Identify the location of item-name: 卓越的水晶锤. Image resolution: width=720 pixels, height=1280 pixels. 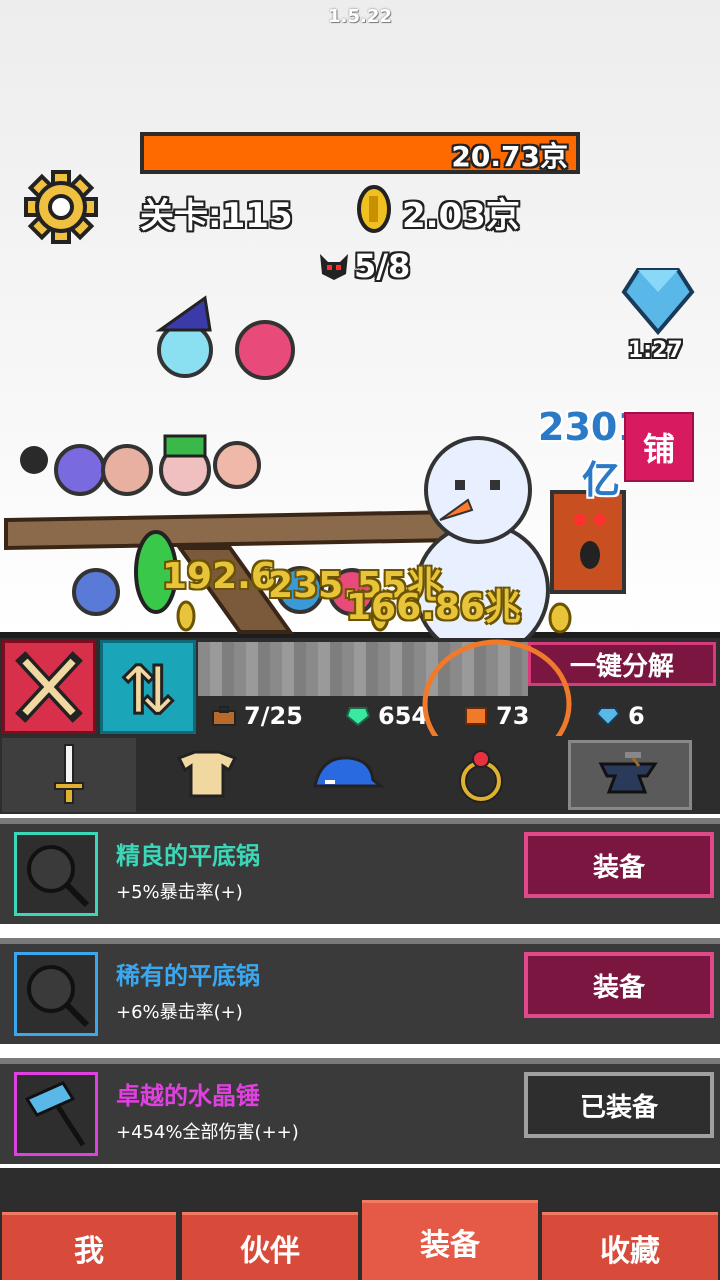
(188, 1096).